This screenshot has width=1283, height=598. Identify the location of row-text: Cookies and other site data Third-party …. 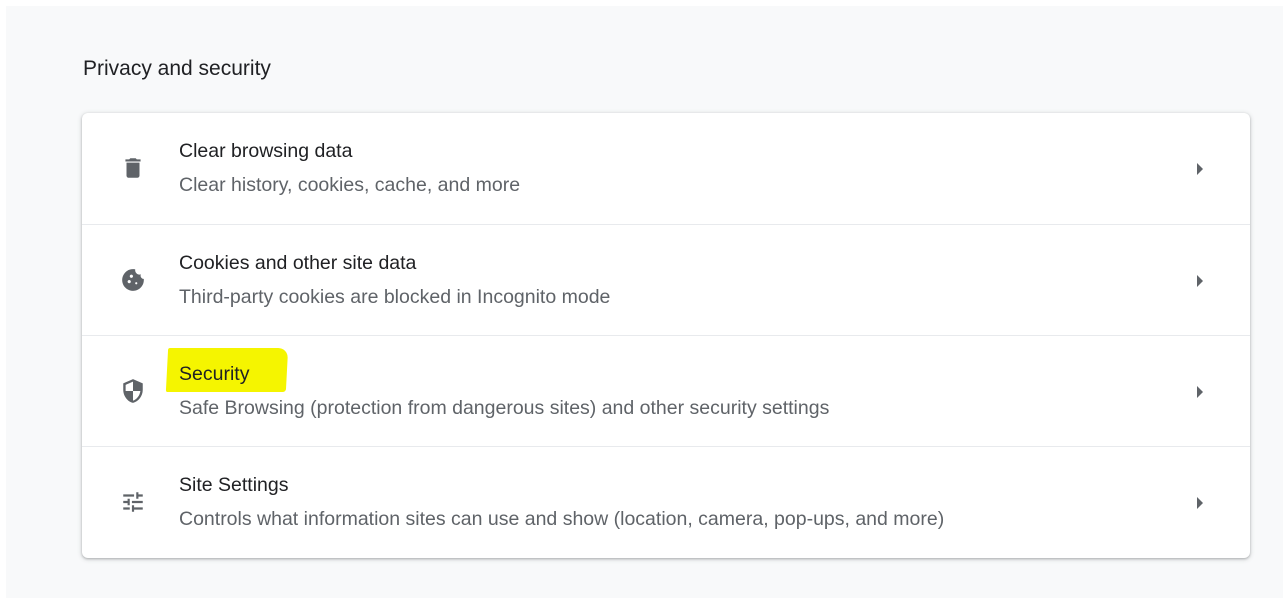
(674, 280).